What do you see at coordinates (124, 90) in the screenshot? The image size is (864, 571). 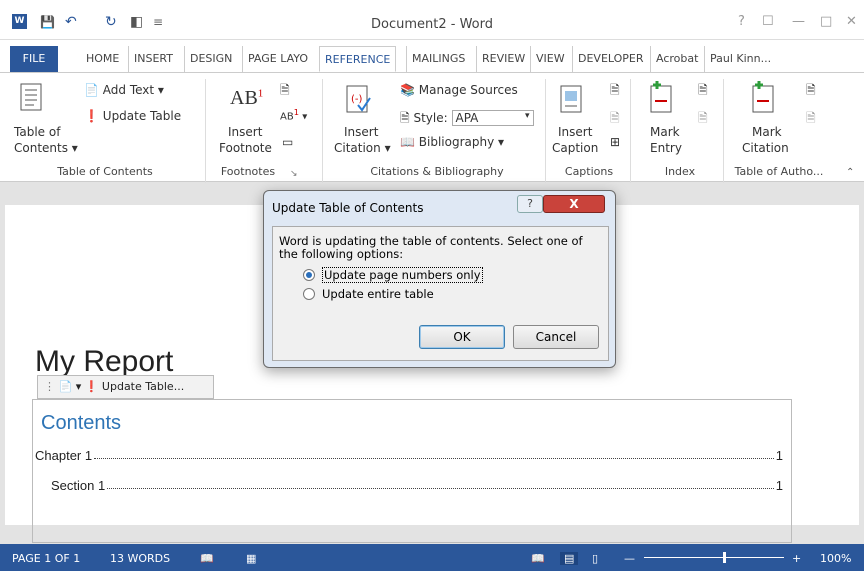 I see `add-text-button: 📄 Add Text ▾` at bounding box center [124, 90].